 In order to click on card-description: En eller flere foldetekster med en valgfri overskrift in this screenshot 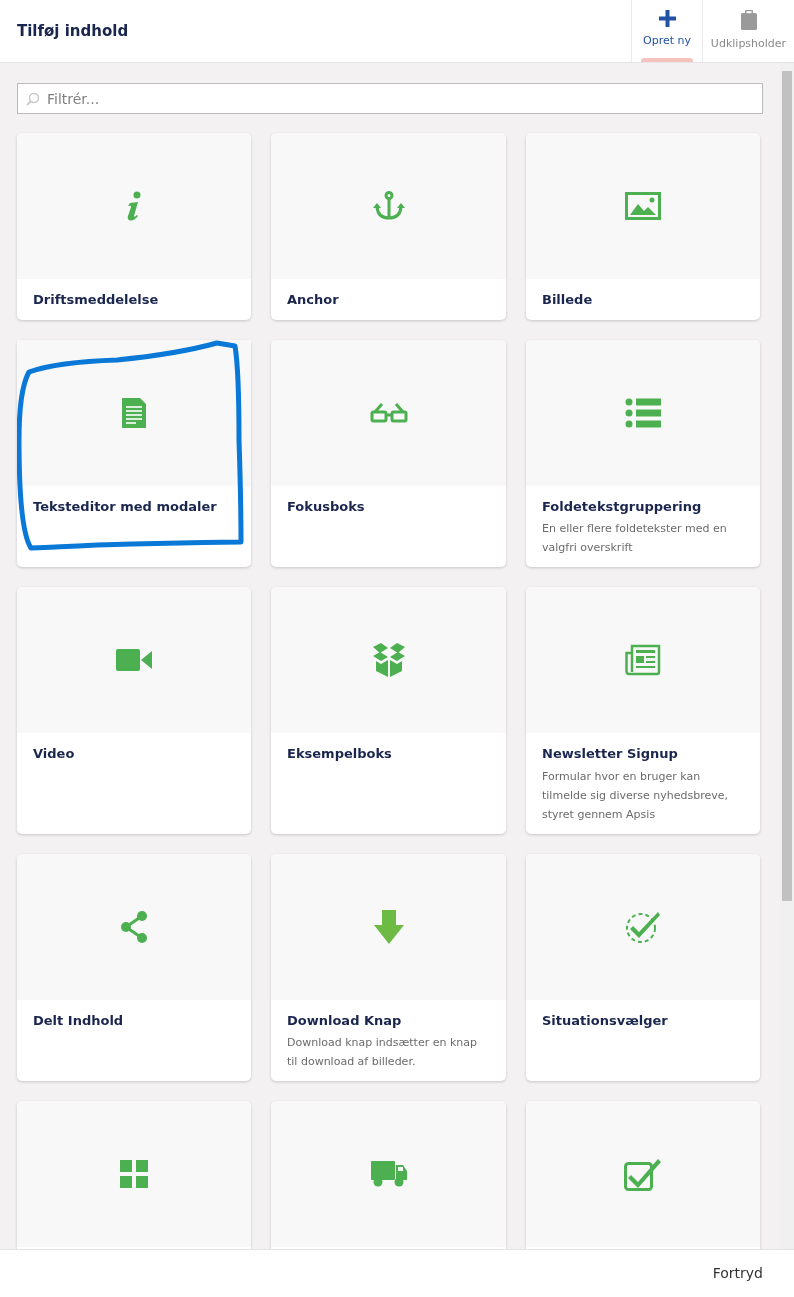, I will do `click(635, 538)`.